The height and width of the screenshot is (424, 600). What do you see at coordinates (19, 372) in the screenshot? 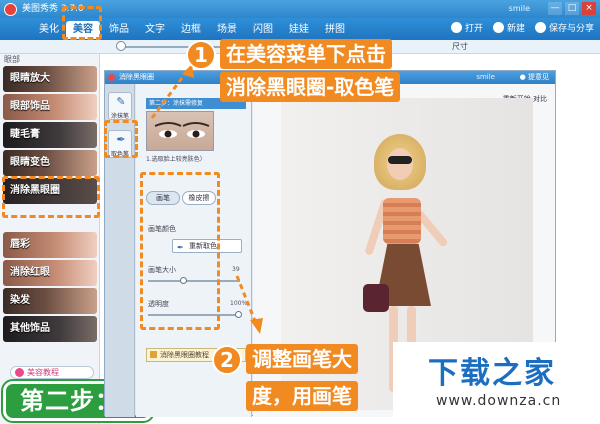
I see `heart-icon` at bounding box center [19, 372].